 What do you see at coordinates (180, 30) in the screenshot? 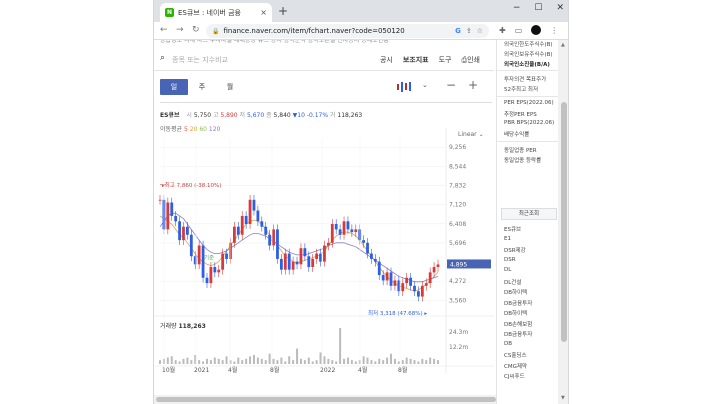
I see `forward-icon: →` at bounding box center [180, 30].